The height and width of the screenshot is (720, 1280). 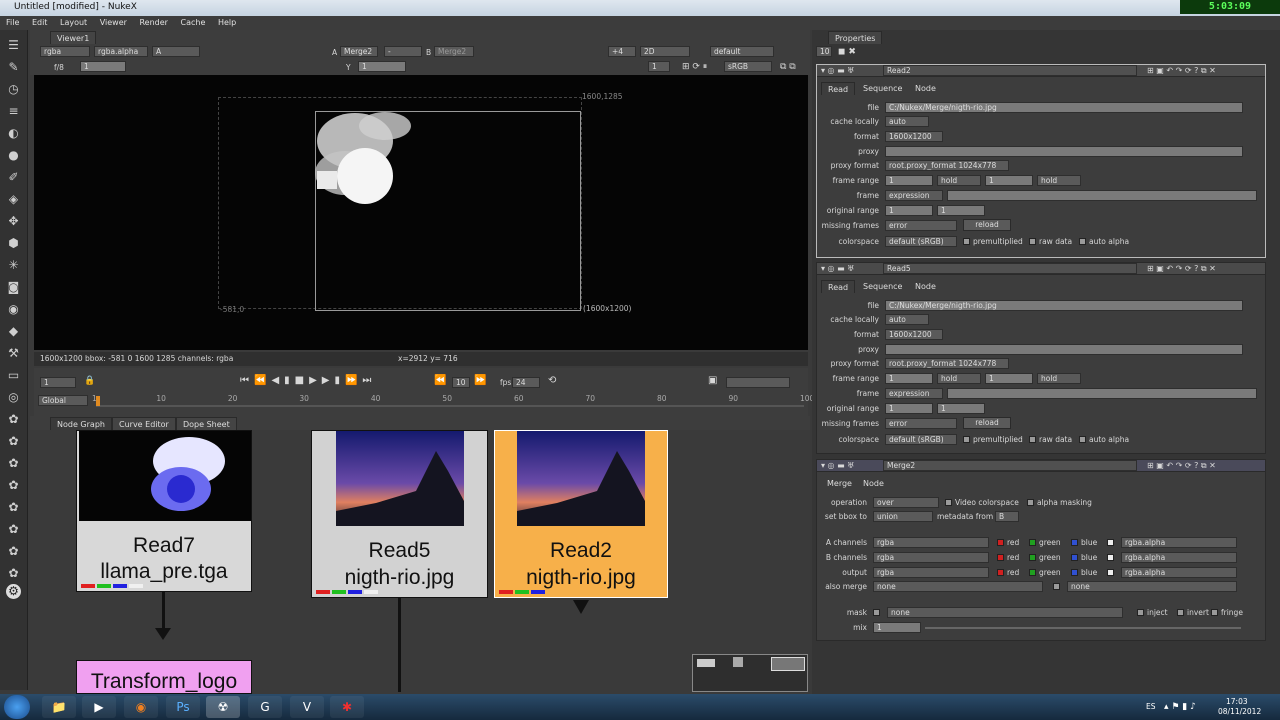 What do you see at coordinates (73, 37) in the screenshot?
I see `tab-viewer1: Viewer1` at bounding box center [73, 37].